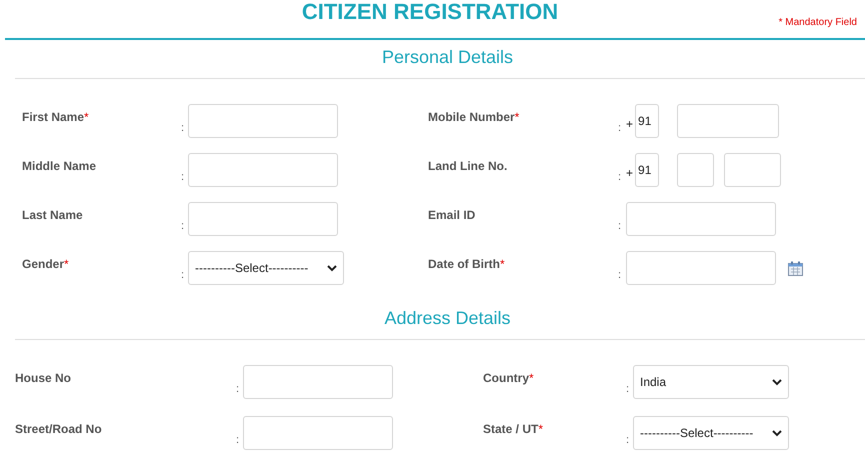 Image resolution: width=865 pixels, height=469 pixels. I want to click on area-code-field, so click(695, 170).